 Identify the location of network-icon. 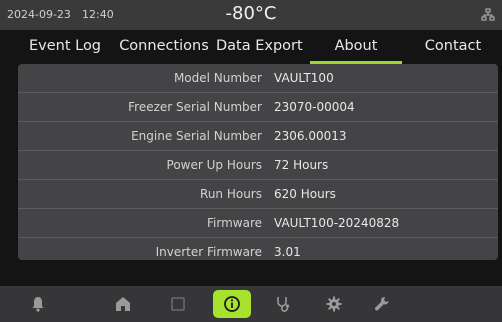
(488, 14).